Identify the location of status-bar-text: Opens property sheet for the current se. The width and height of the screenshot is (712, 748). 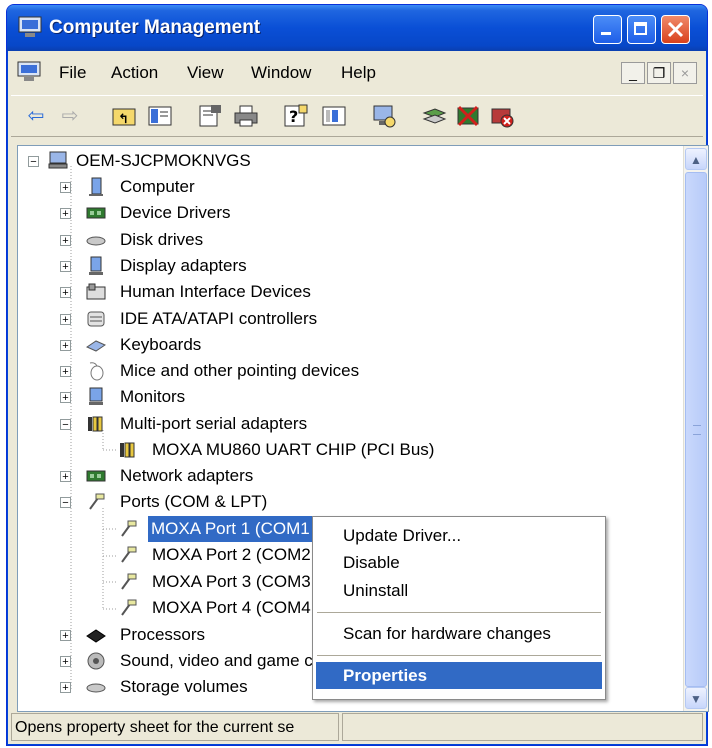
(175, 727).